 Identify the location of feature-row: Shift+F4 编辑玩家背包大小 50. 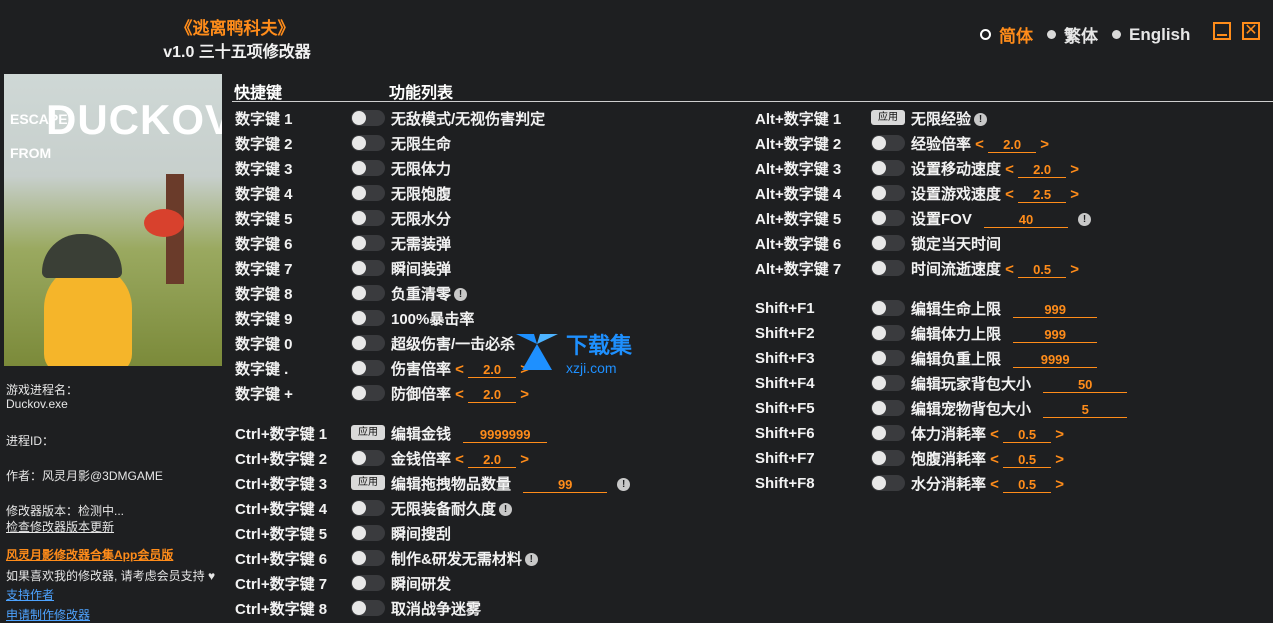
(1005, 383).